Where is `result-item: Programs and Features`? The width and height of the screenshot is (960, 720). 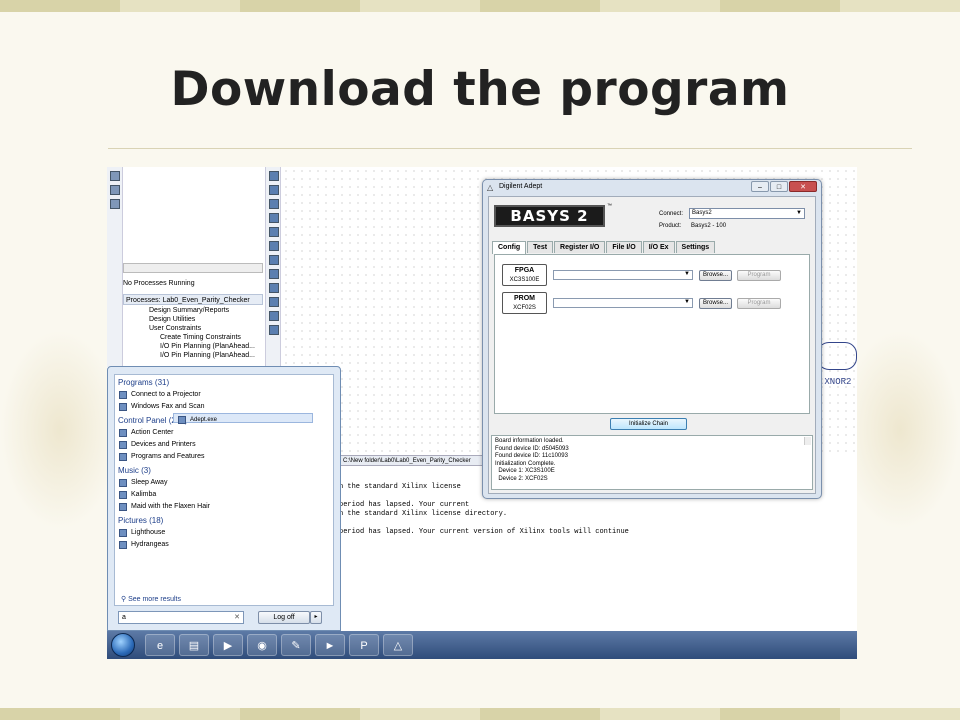
result-item: Programs and Features is located at coordinates (224, 457).